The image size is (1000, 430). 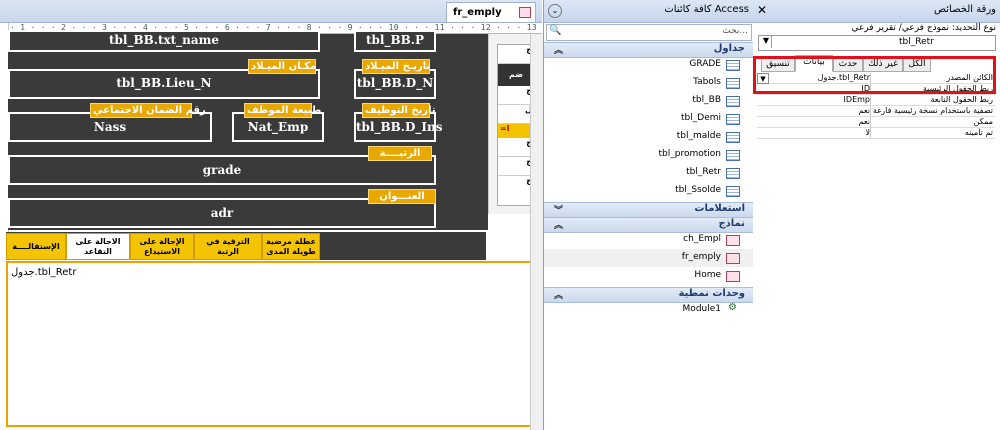 I want to click on label-adr: العنـــوان, so click(x=402, y=196).